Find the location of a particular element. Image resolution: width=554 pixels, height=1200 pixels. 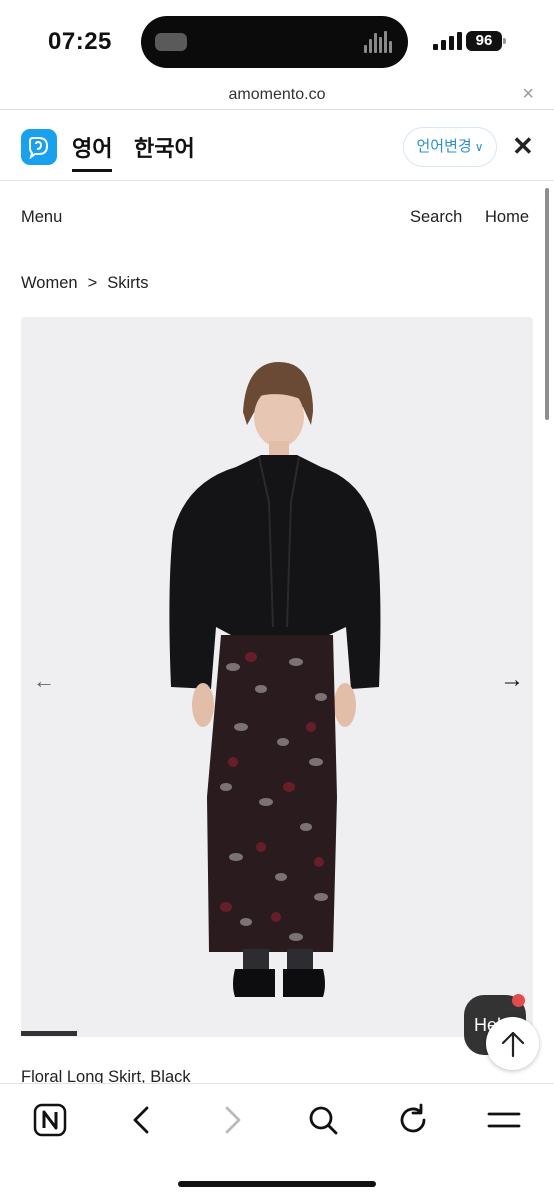

previous-image-arrow-icon: ← is located at coordinates (44, 681).